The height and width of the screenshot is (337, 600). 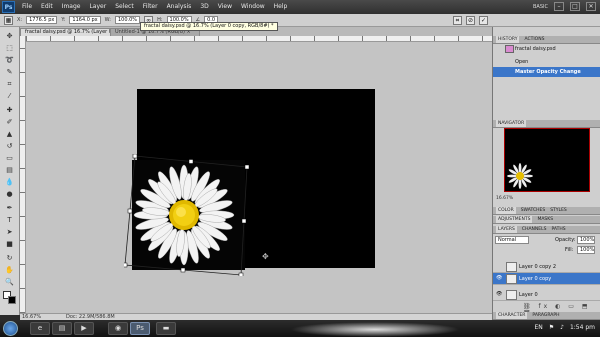 What do you see at coordinates (9, 146) in the screenshot?
I see `history-brush-tool-icon: ↺` at bounding box center [9, 146].